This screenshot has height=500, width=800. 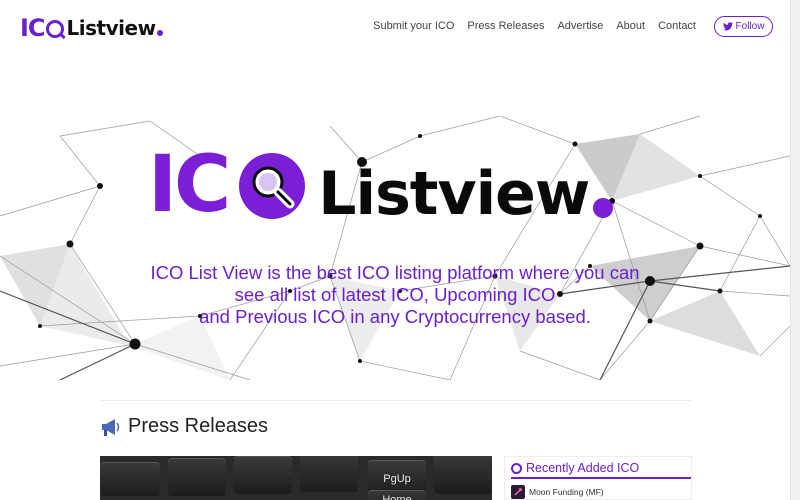 I want to click on logo-dot, so click(x=159, y=33).